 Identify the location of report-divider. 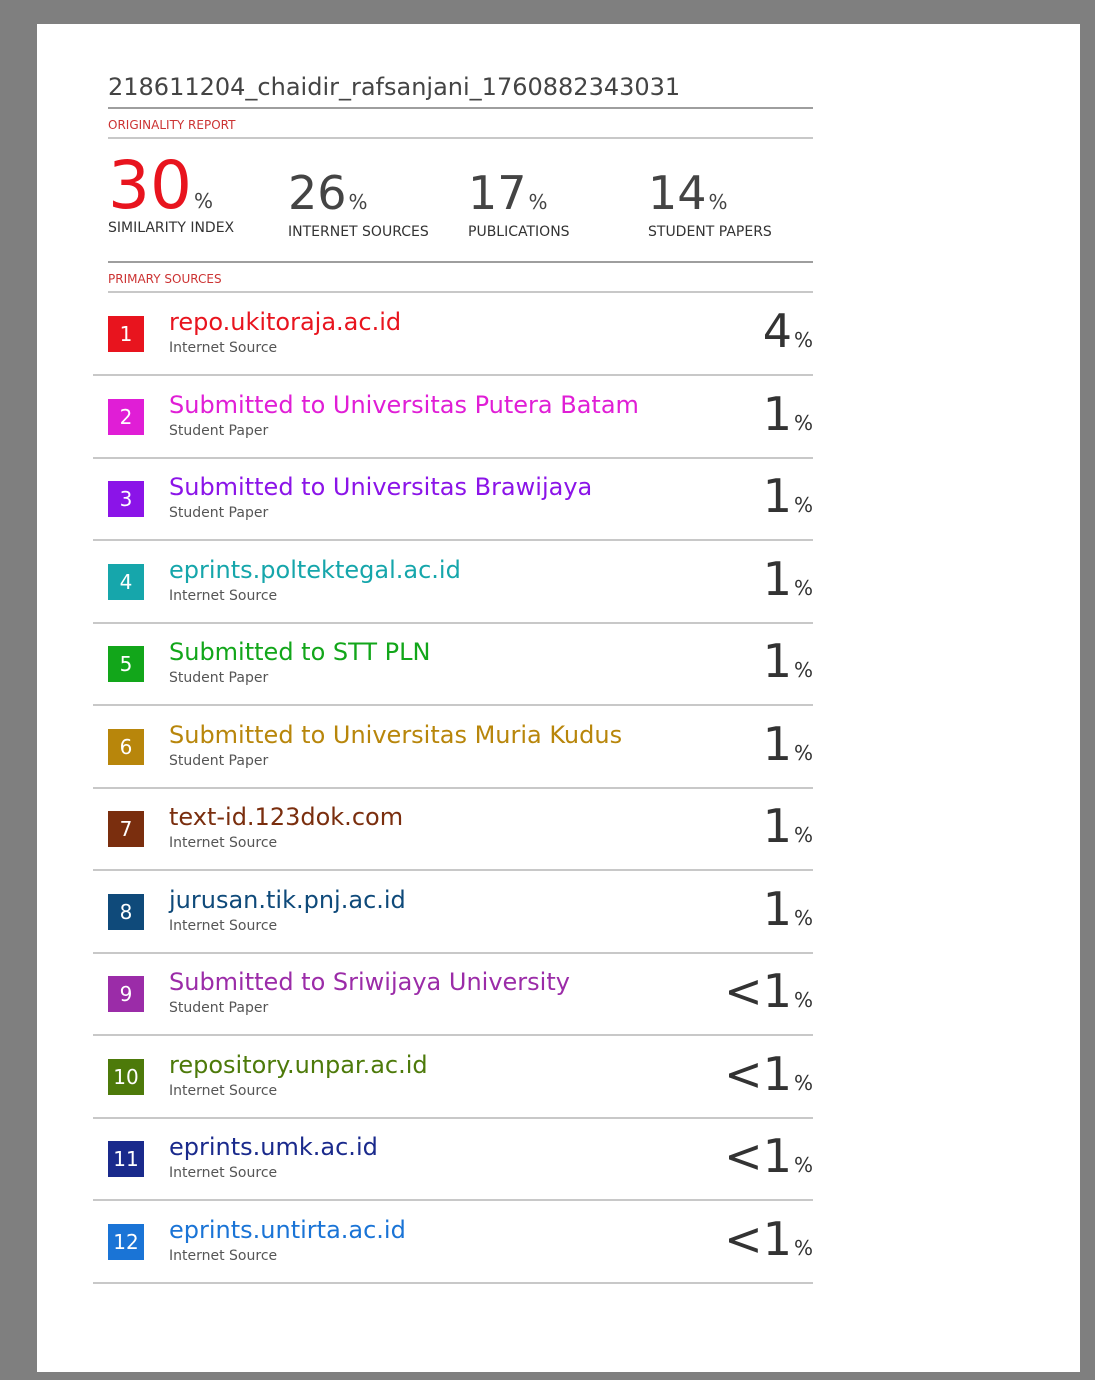
(460, 138).